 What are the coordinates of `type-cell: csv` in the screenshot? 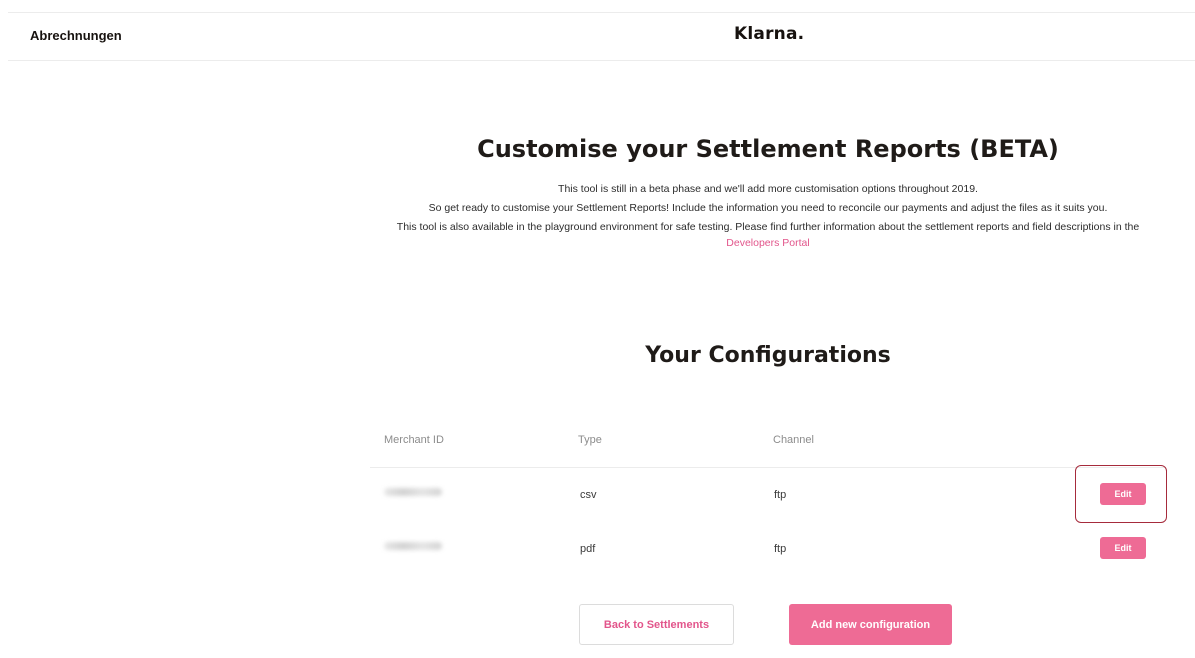 It's located at (588, 495).